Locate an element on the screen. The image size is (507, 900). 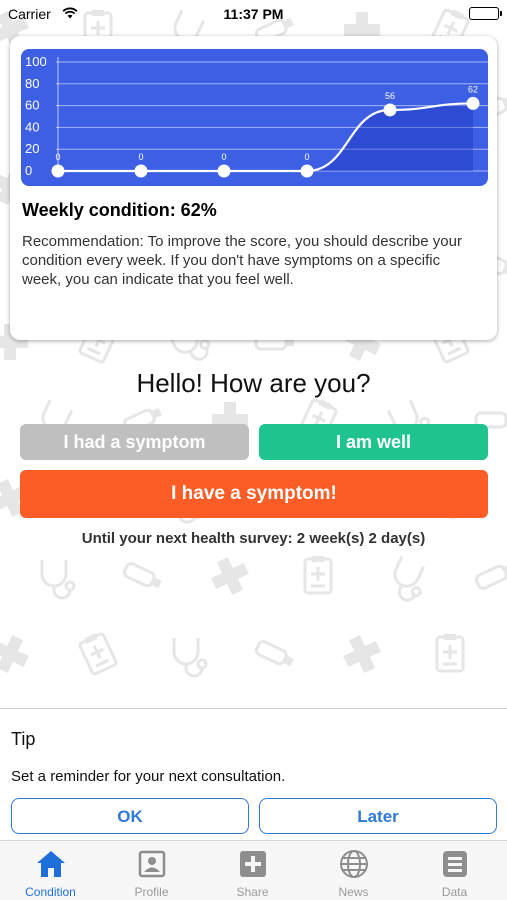
tip-title: Tip is located at coordinates (23, 739).